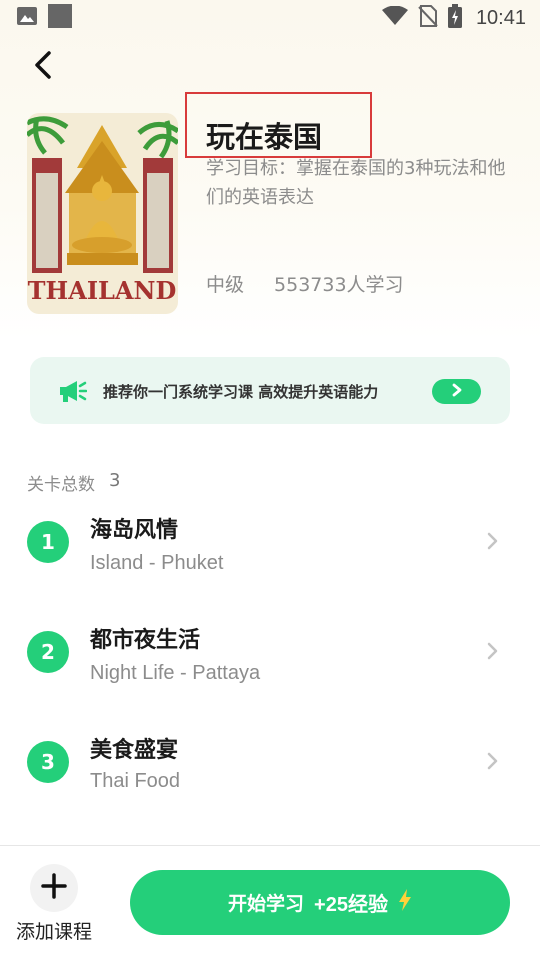 The height and width of the screenshot is (960, 540). Describe the element at coordinates (102, 213) in the screenshot. I see `course-cover-image: THAILAND` at that location.